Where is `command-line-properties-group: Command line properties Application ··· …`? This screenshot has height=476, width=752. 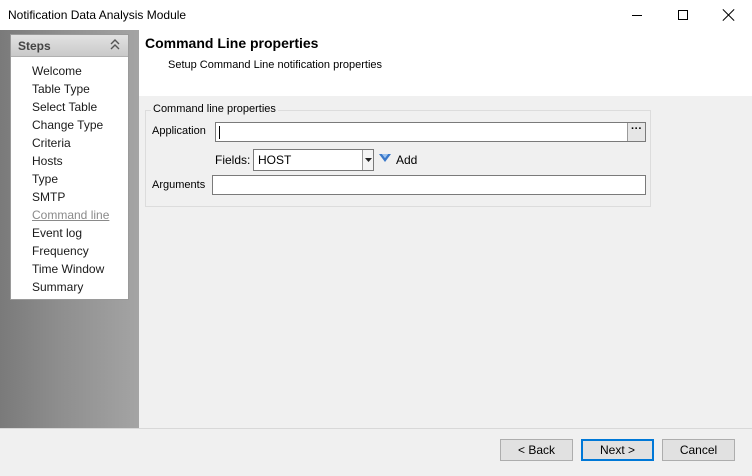
command-line-properties-group: Command line properties Application ··· … is located at coordinates (398, 155).